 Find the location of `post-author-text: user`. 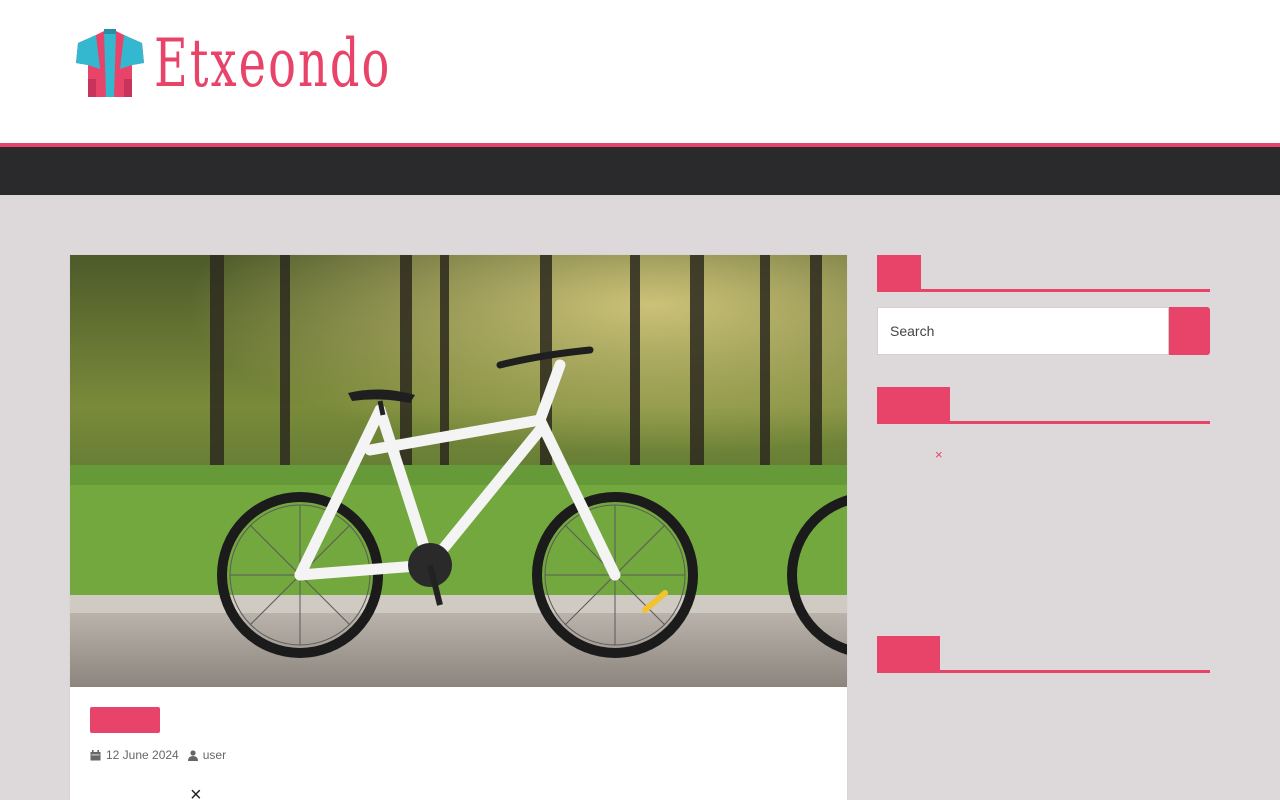

post-author-text: user is located at coordinates (214, 755).